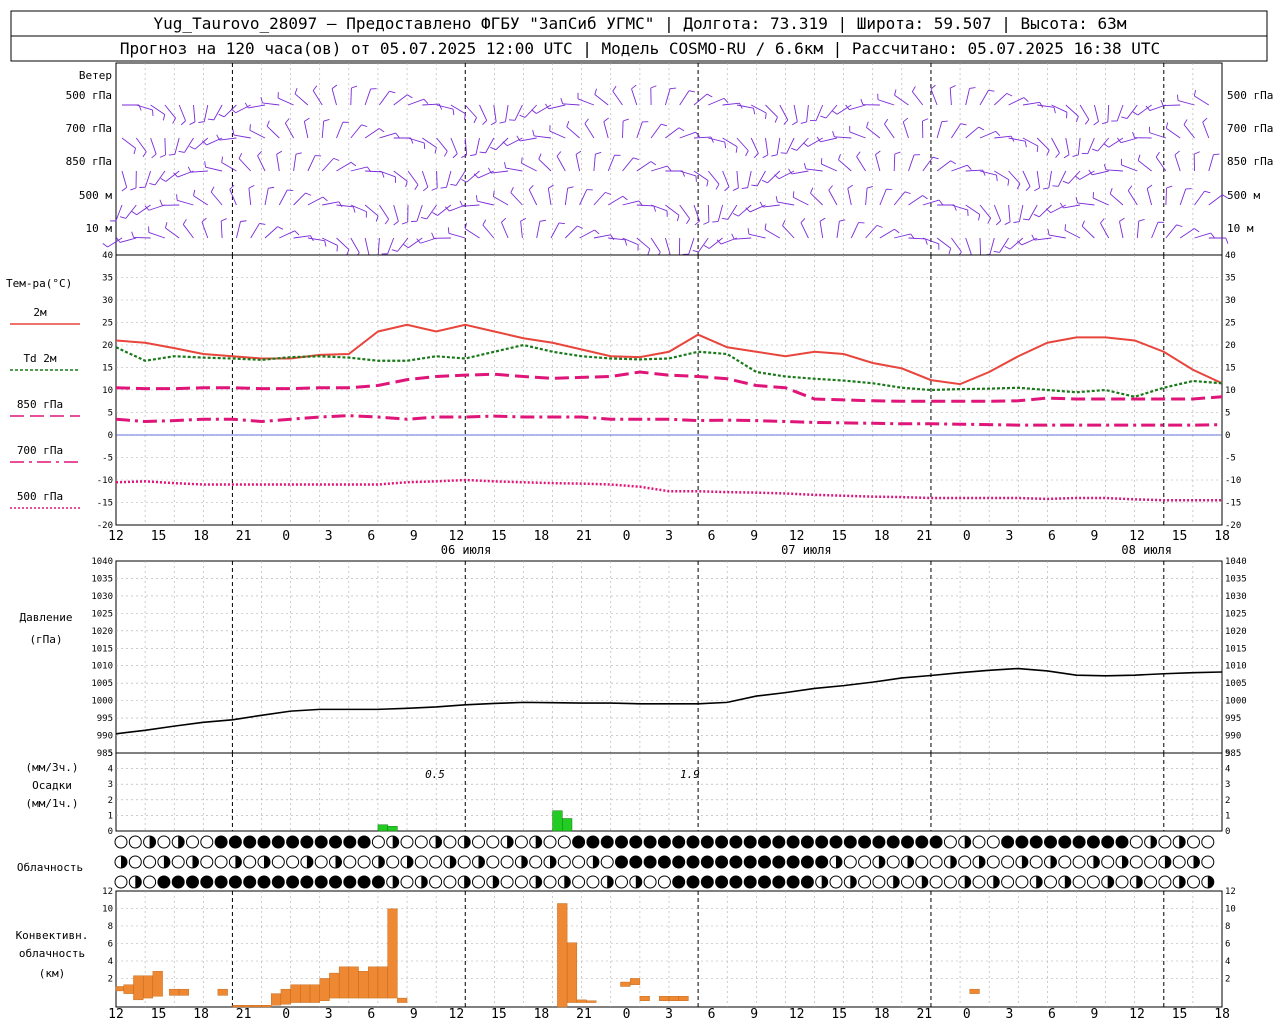 The width and height of the screenshot is (1280, 1028). I want to click on x-date-label: 07 июля, so click(806, 550).